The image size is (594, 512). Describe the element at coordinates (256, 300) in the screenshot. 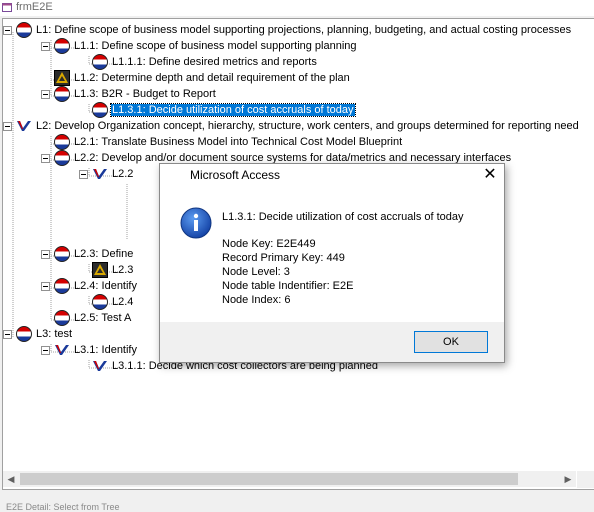

I see `dialog-line-node-index: Node Index: 6` at that location.